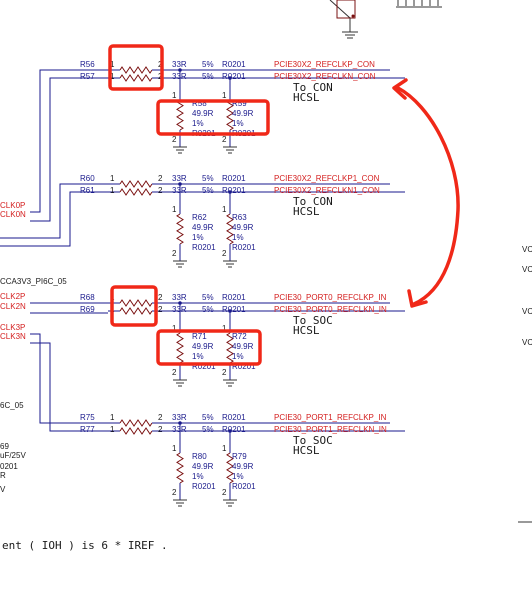 This screenshot has width=532, height=593. Describe the element at coordinates (12, 296) in the screenshot. I see `left-edge-label: CLK2P` at that location.